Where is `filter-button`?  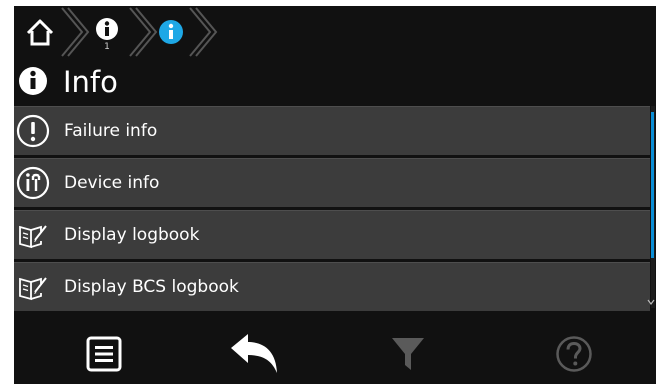 filter-button is located at coordinates (408, 354).